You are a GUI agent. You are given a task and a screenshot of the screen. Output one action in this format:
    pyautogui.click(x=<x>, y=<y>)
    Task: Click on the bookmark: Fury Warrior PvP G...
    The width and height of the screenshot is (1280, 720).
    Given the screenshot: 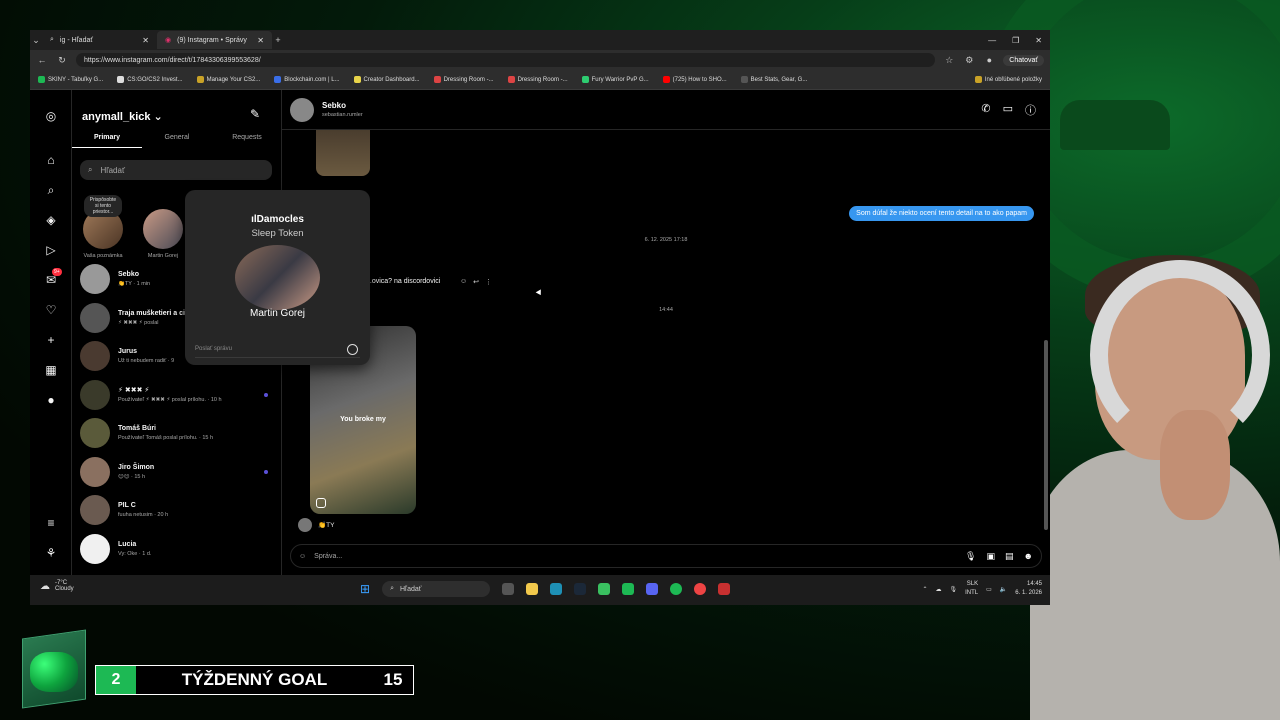 What is the action you would take?
    pyautogui.click(x=615, y=79)
    